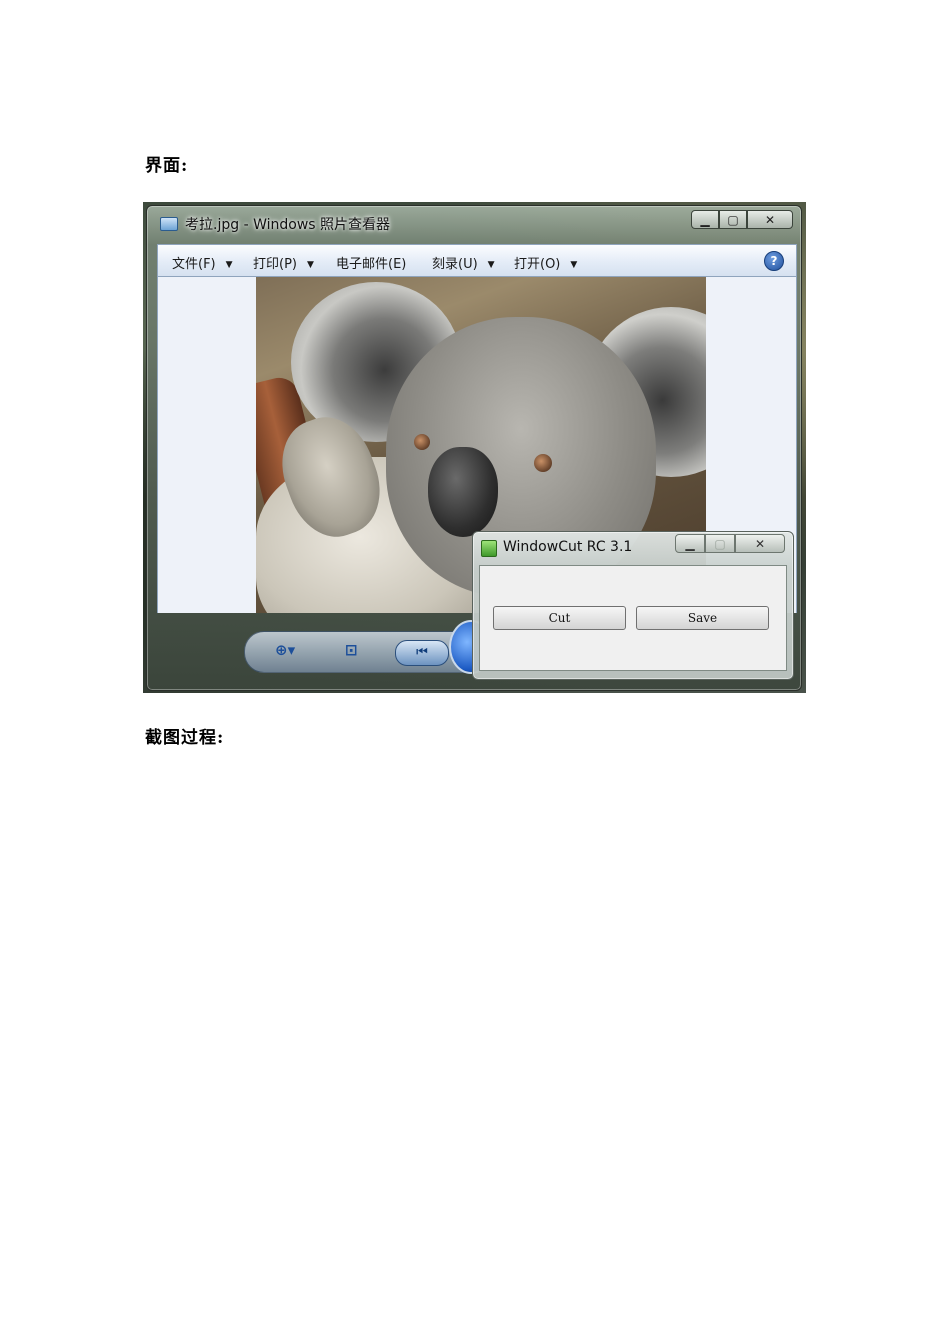 The width and height of the screenshot is (950, 1344). I want to click on photo-viewer-menubar: 文件(F) ▼ 打印(P) ▼ 电子邮件(E) 刻录(U) ▼ 打开(O) ▼ ?, so click(477, 260).